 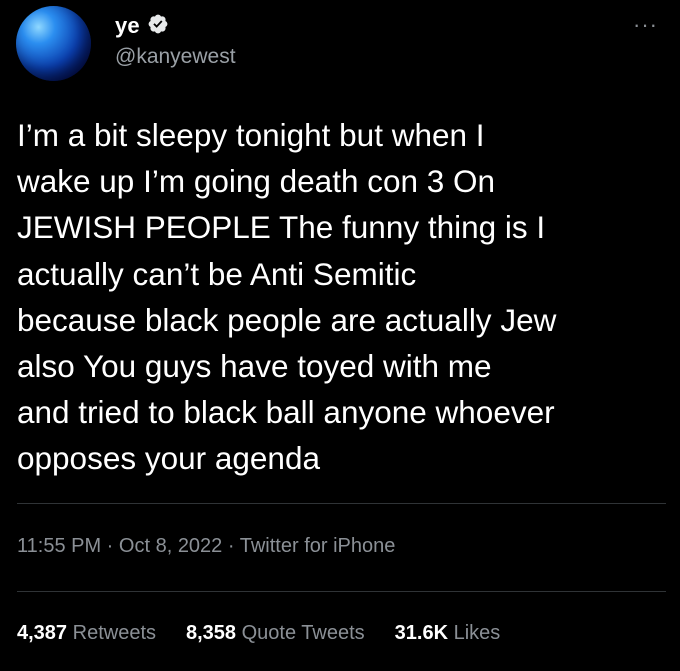 I want to click on tweet-source: Twitter for iPhone, so click(x=318, y=546).